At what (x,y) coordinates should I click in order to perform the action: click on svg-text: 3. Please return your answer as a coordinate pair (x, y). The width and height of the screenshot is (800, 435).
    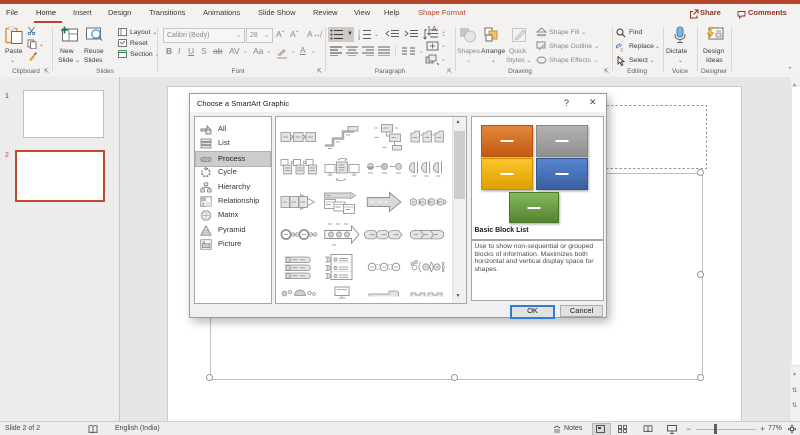
    Looking at the image, I should click on (359, 38).